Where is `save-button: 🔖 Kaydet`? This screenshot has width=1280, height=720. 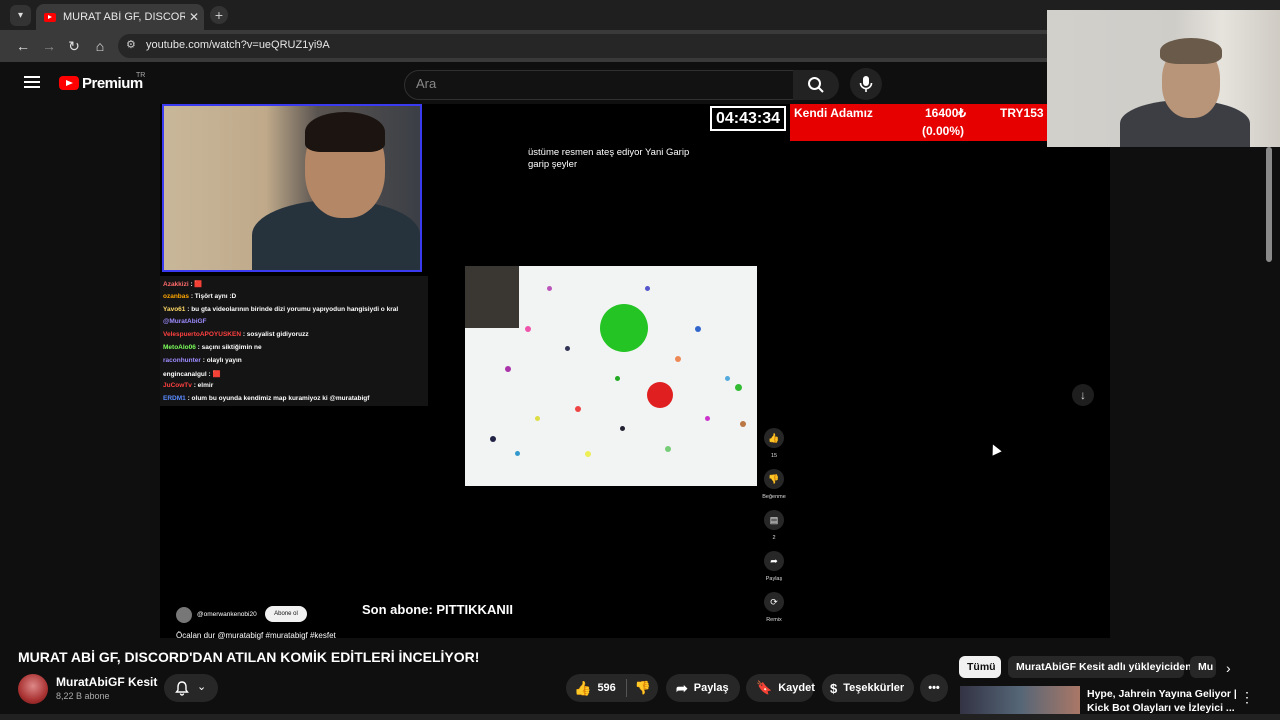 save-button: 🔖 Kaydet is located at coordinates (780, 688).